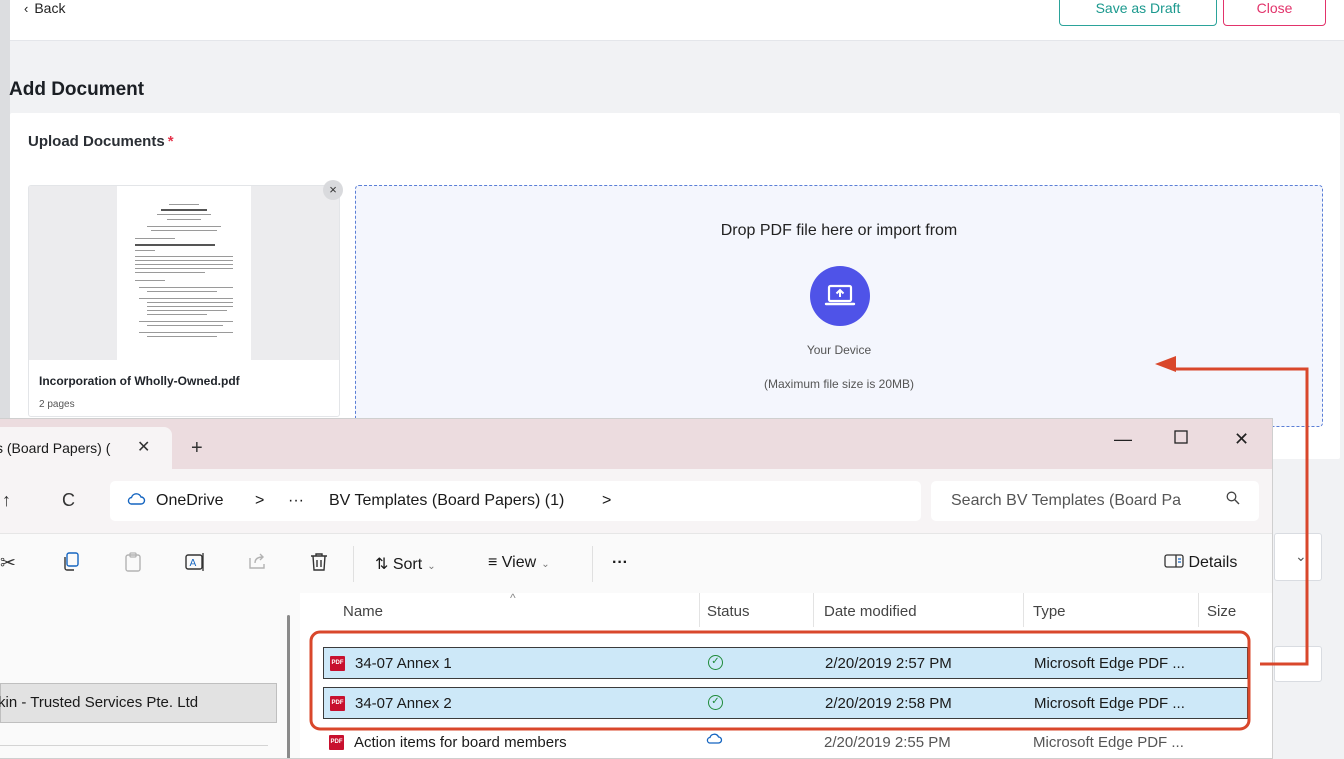 The width and height of the screenshot is (1344, 759). I want to click on nav-item-label: kin - Trusted Services Pte. Ltd, so click(99, 702).